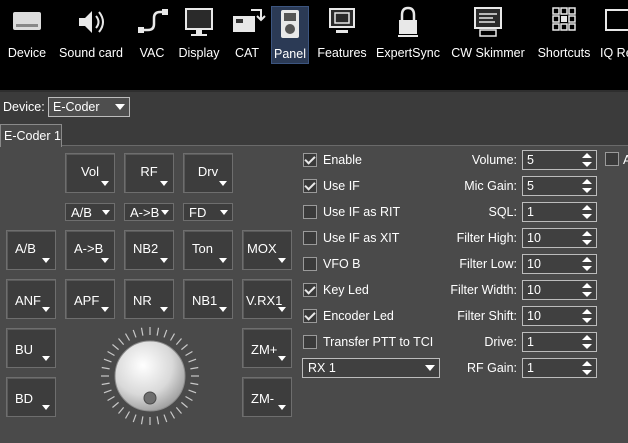 The height and width of the screenshot is (443, 628). Describe the element at coordinates (247, 53) in the screenshot. I see `toolbar-label: CAT` at that location.